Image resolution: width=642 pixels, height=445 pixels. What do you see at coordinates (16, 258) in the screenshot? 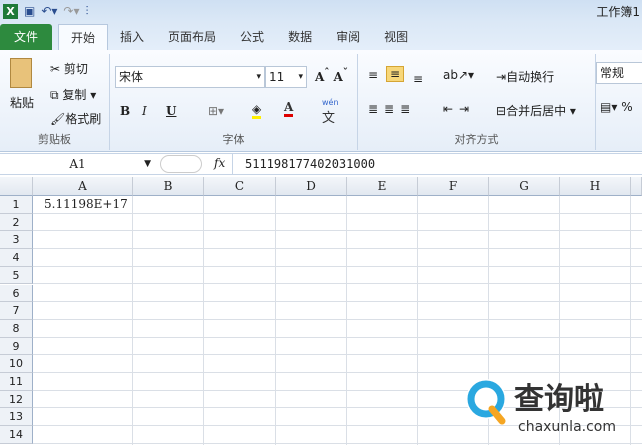
I see `row-header-4: 4` at bounding box center [16, 258].